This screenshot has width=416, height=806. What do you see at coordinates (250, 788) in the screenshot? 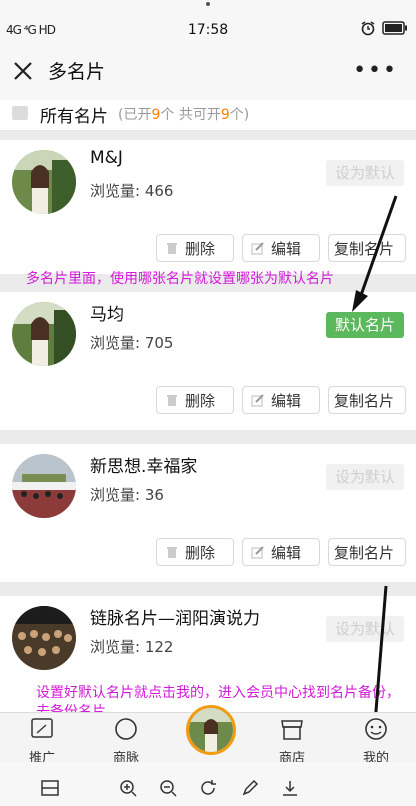
I see `pencil-icon` at bounding box center [250, 788].